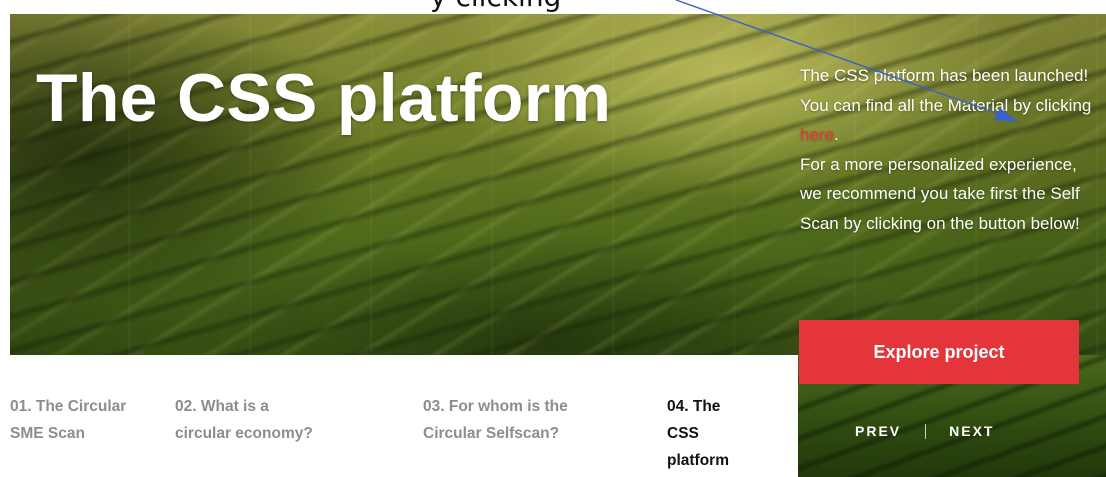  What do you see at coordinates (495, 7) in the screenshot?
I see `annotation-caption: y clicking` at bounding box center [495, 7].